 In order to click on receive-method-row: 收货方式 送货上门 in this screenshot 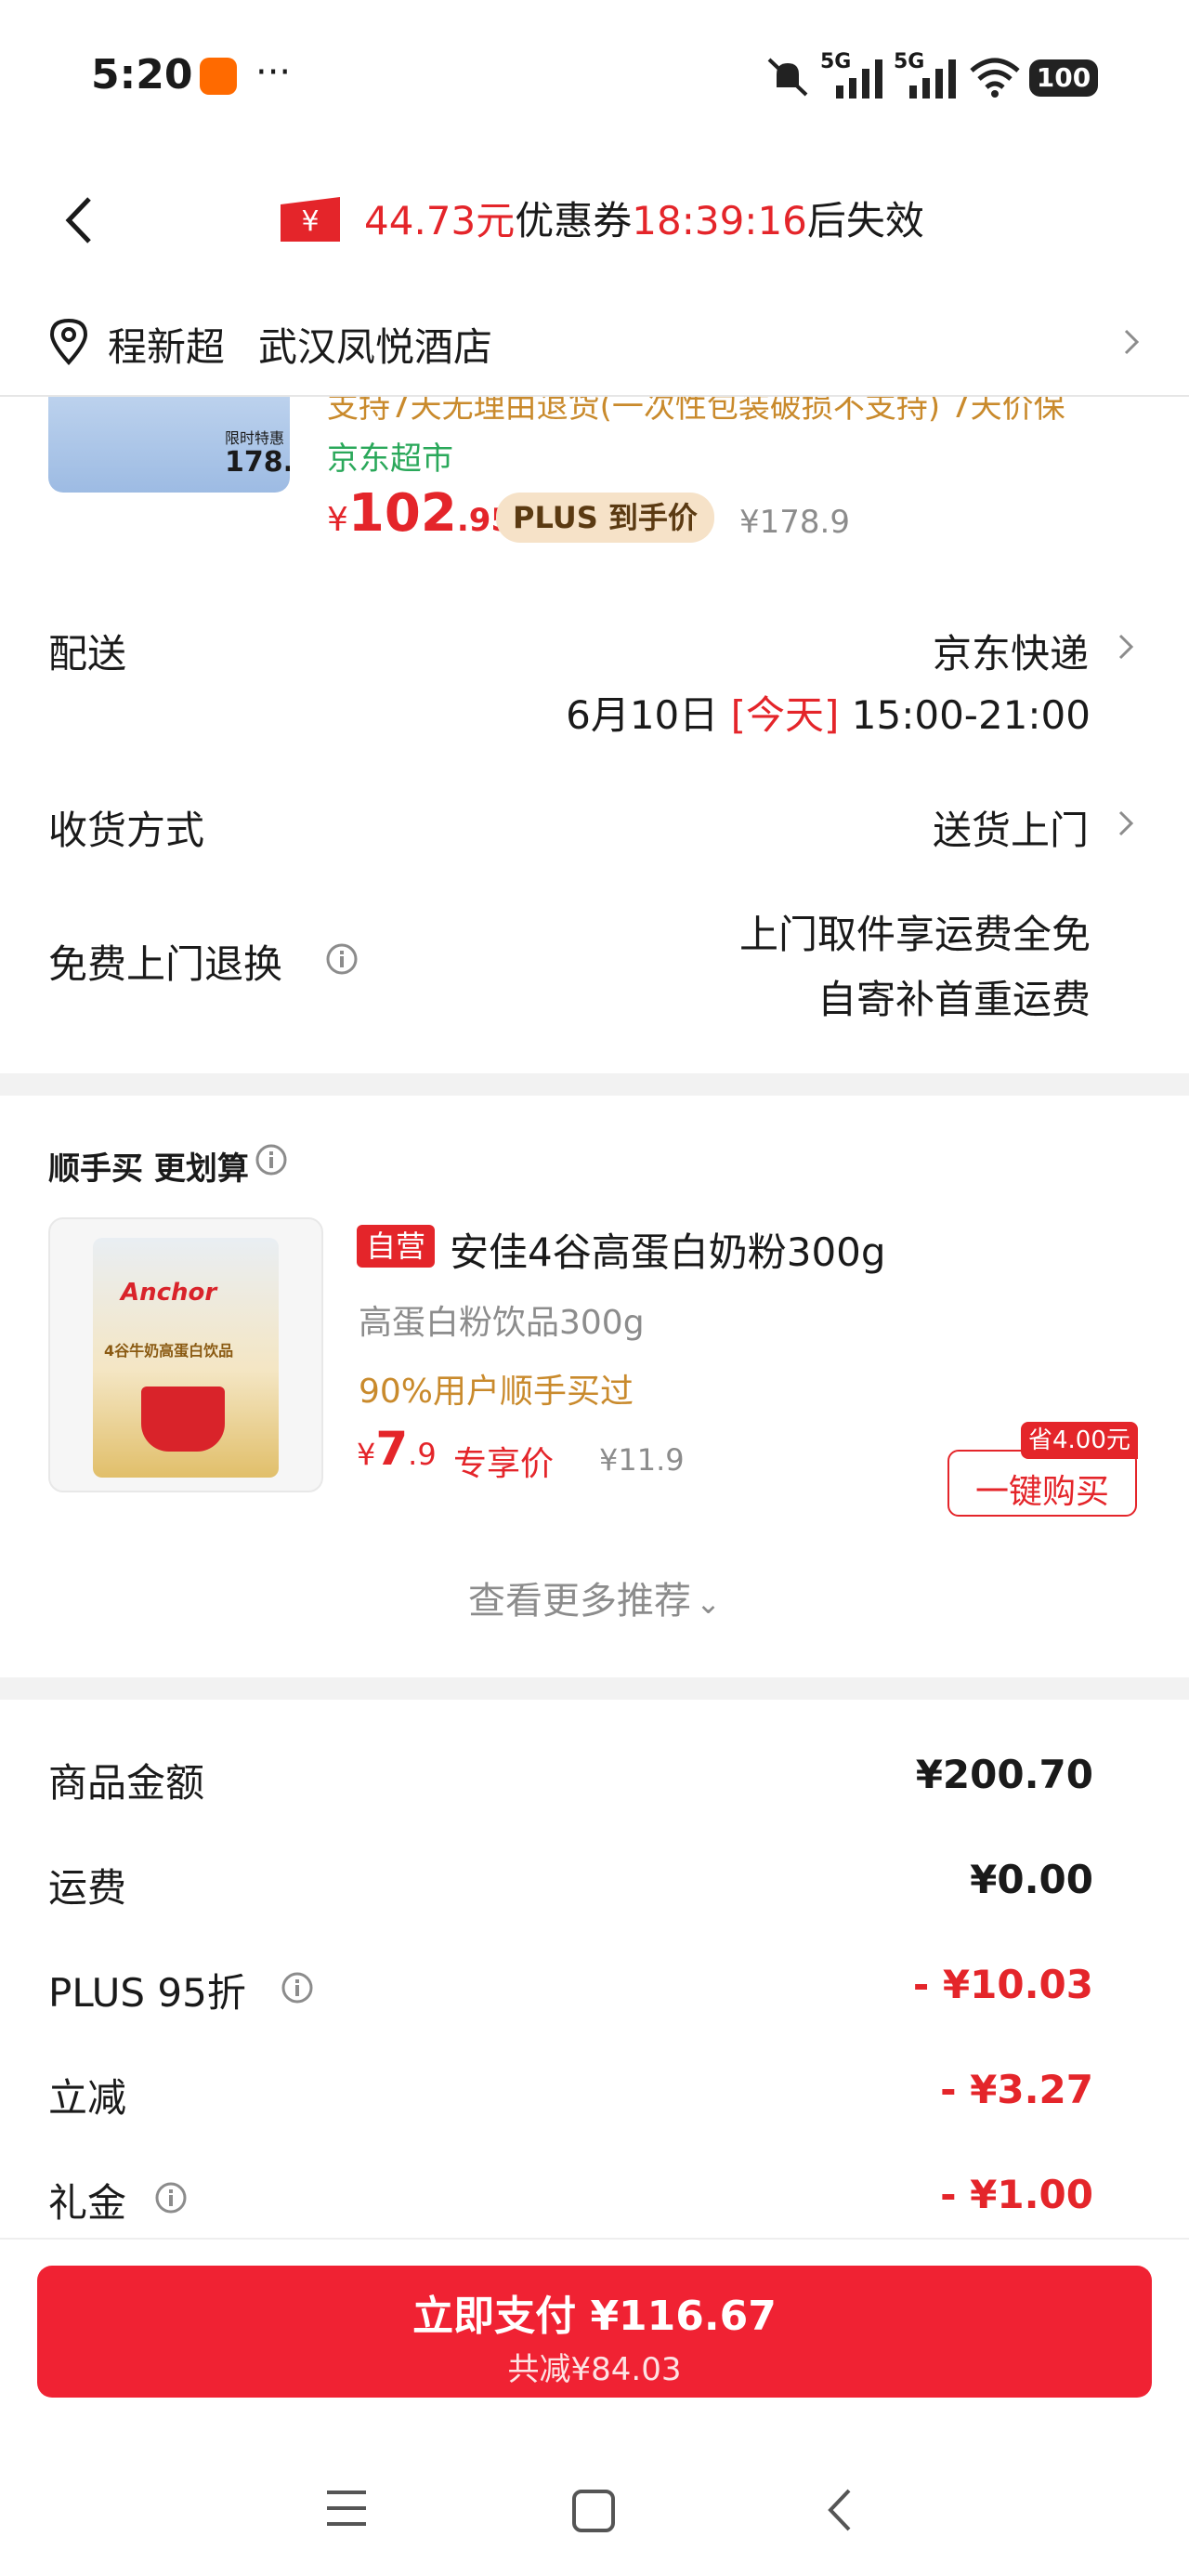, I will do `click(594, 827)`.